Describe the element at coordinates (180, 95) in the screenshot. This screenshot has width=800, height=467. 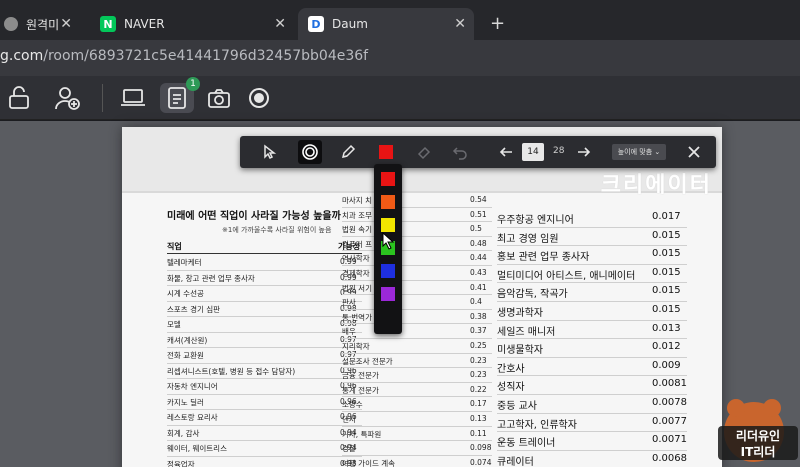
I see `document-icon: 1` at that location.